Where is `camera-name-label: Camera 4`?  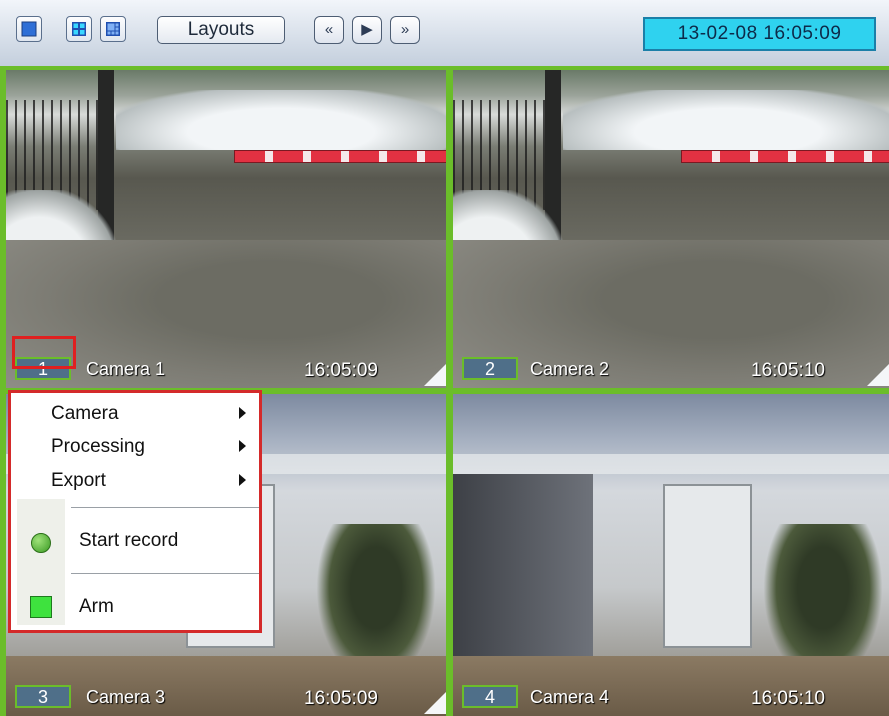 camera-name-label: Camera 4 is located at coordinates (570, 697).